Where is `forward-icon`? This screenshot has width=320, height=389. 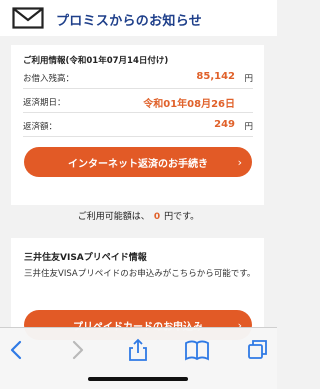 forward-icon is located at coordinates (77, 350).